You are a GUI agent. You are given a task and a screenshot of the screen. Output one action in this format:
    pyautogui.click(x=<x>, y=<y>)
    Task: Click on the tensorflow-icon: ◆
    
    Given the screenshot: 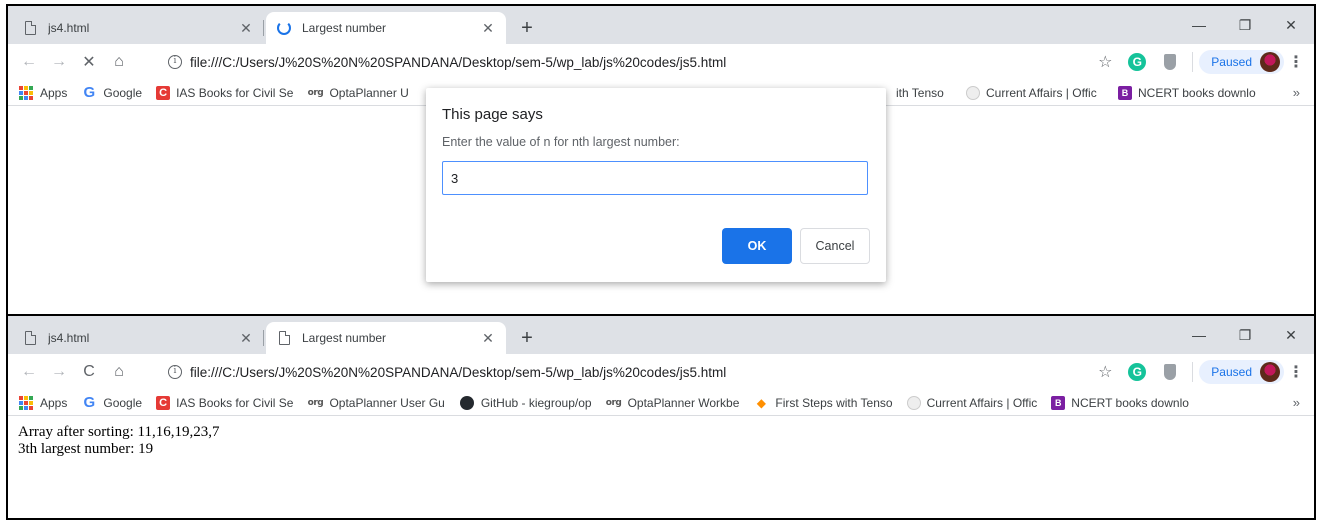 What is the action you would take?
    pyautogui.click(x=761, y=402)
    